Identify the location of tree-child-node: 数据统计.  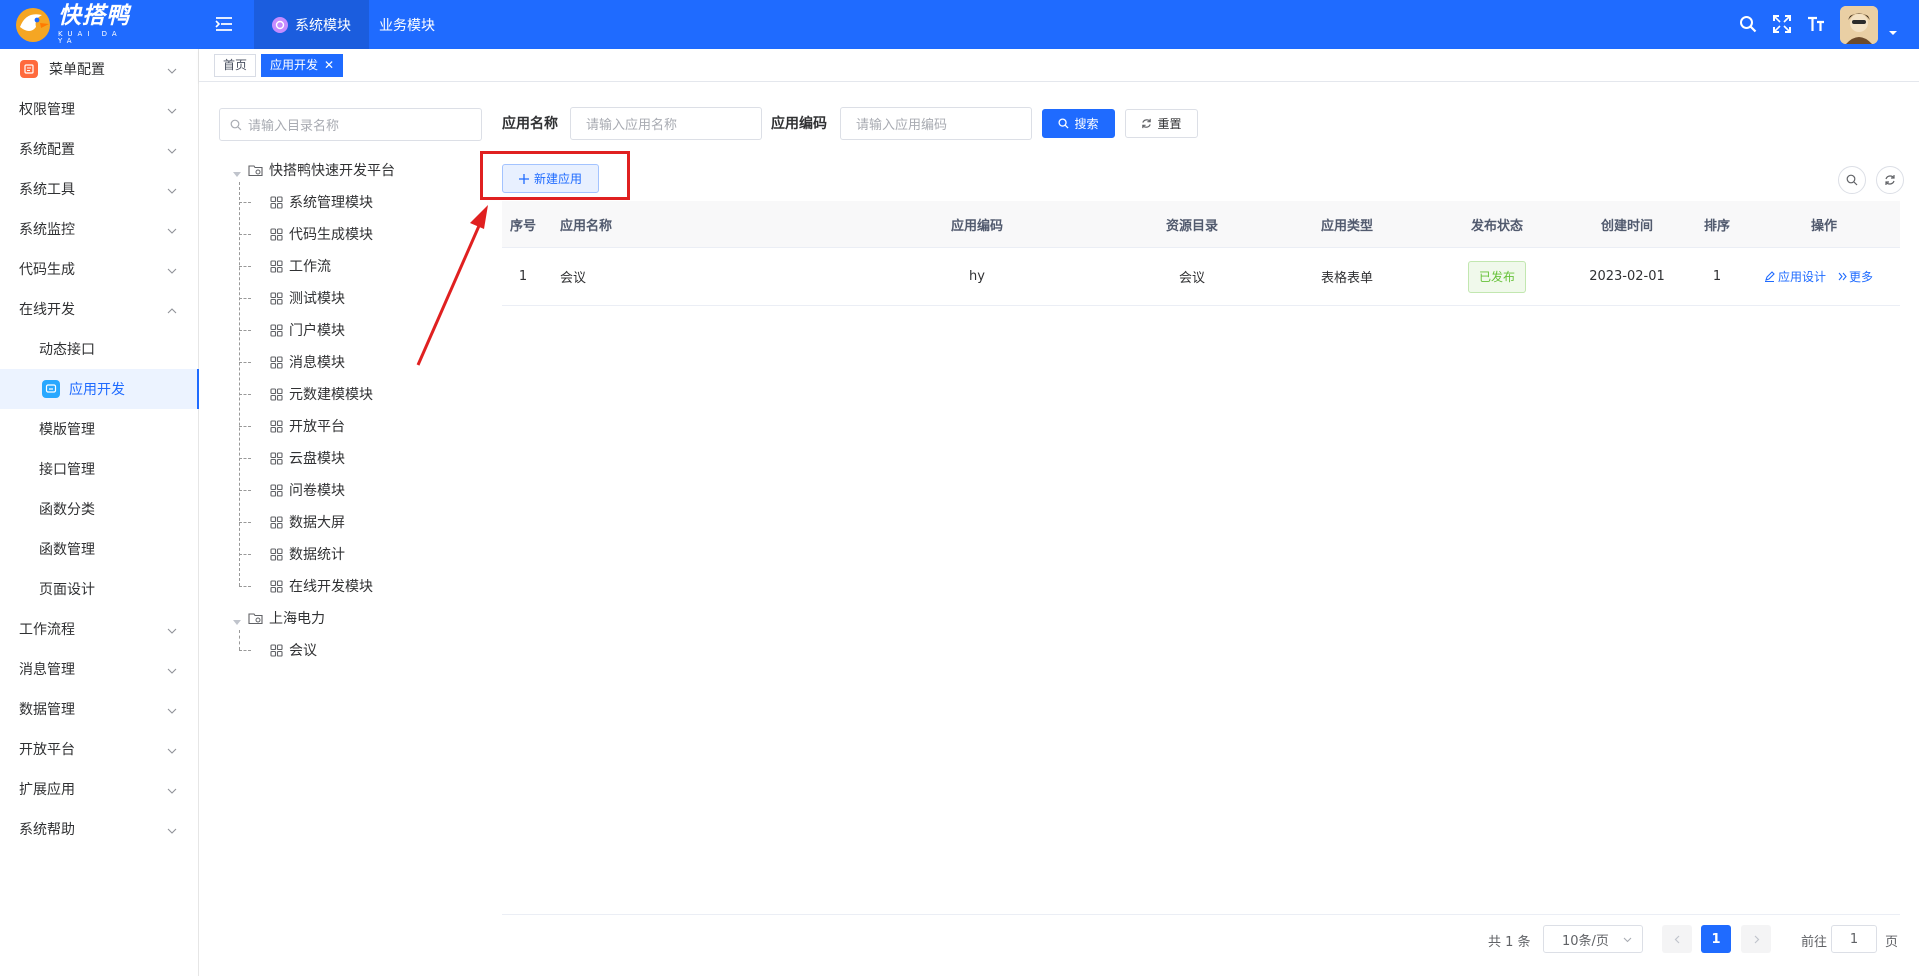
(307, 554).